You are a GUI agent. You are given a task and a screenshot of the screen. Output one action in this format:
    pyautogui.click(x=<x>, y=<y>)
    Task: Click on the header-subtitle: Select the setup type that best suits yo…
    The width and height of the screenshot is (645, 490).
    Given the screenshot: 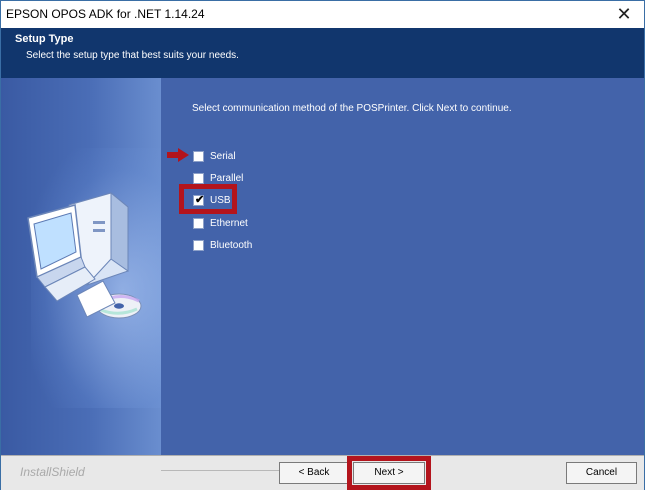 What is the action you would take?
    pyautogui.click(x=132, y=55)
    